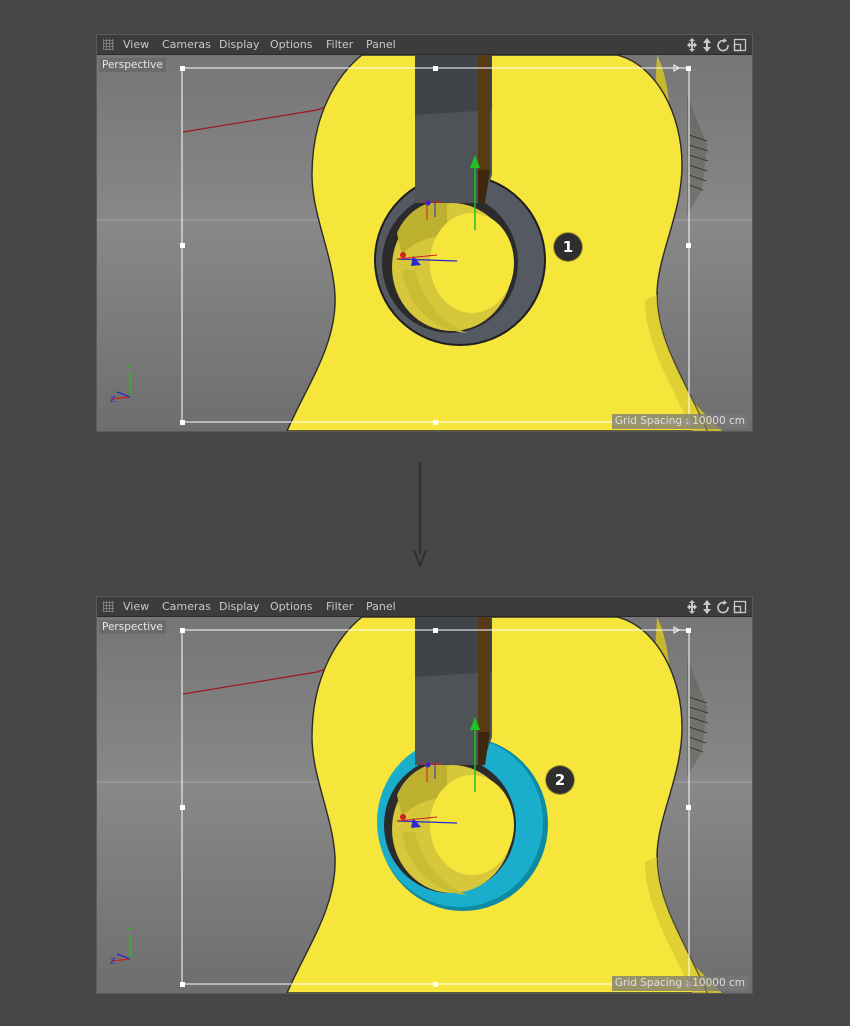 The image size is (850, 1026). What do you see at coordinates (560, 780) in the screenshot?
I see `step-badge-2: 2` at bounding box center [560, 780].